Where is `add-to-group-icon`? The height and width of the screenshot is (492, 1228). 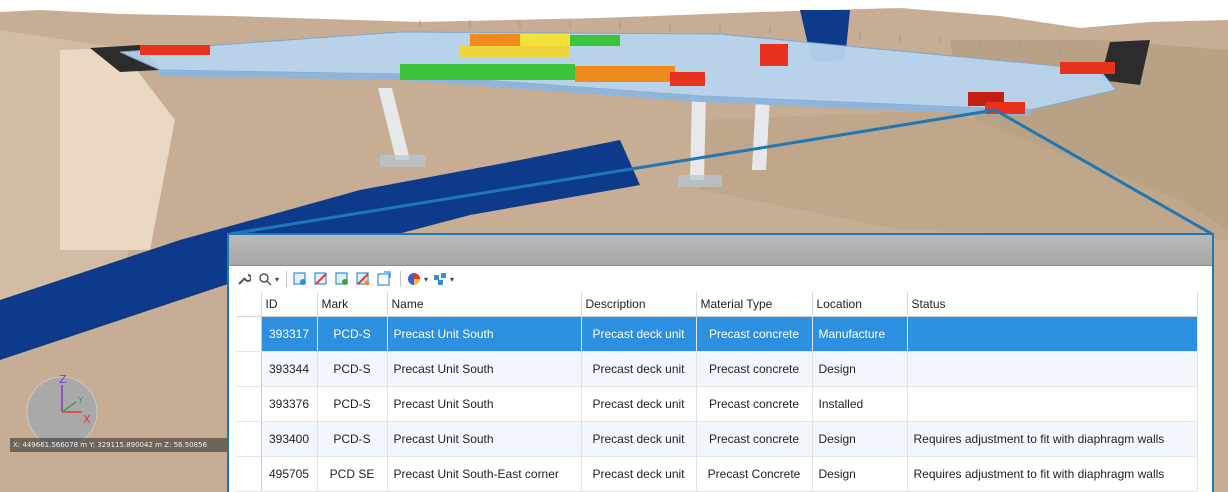 add-to-group-icon is located at coordinates (342, 279).